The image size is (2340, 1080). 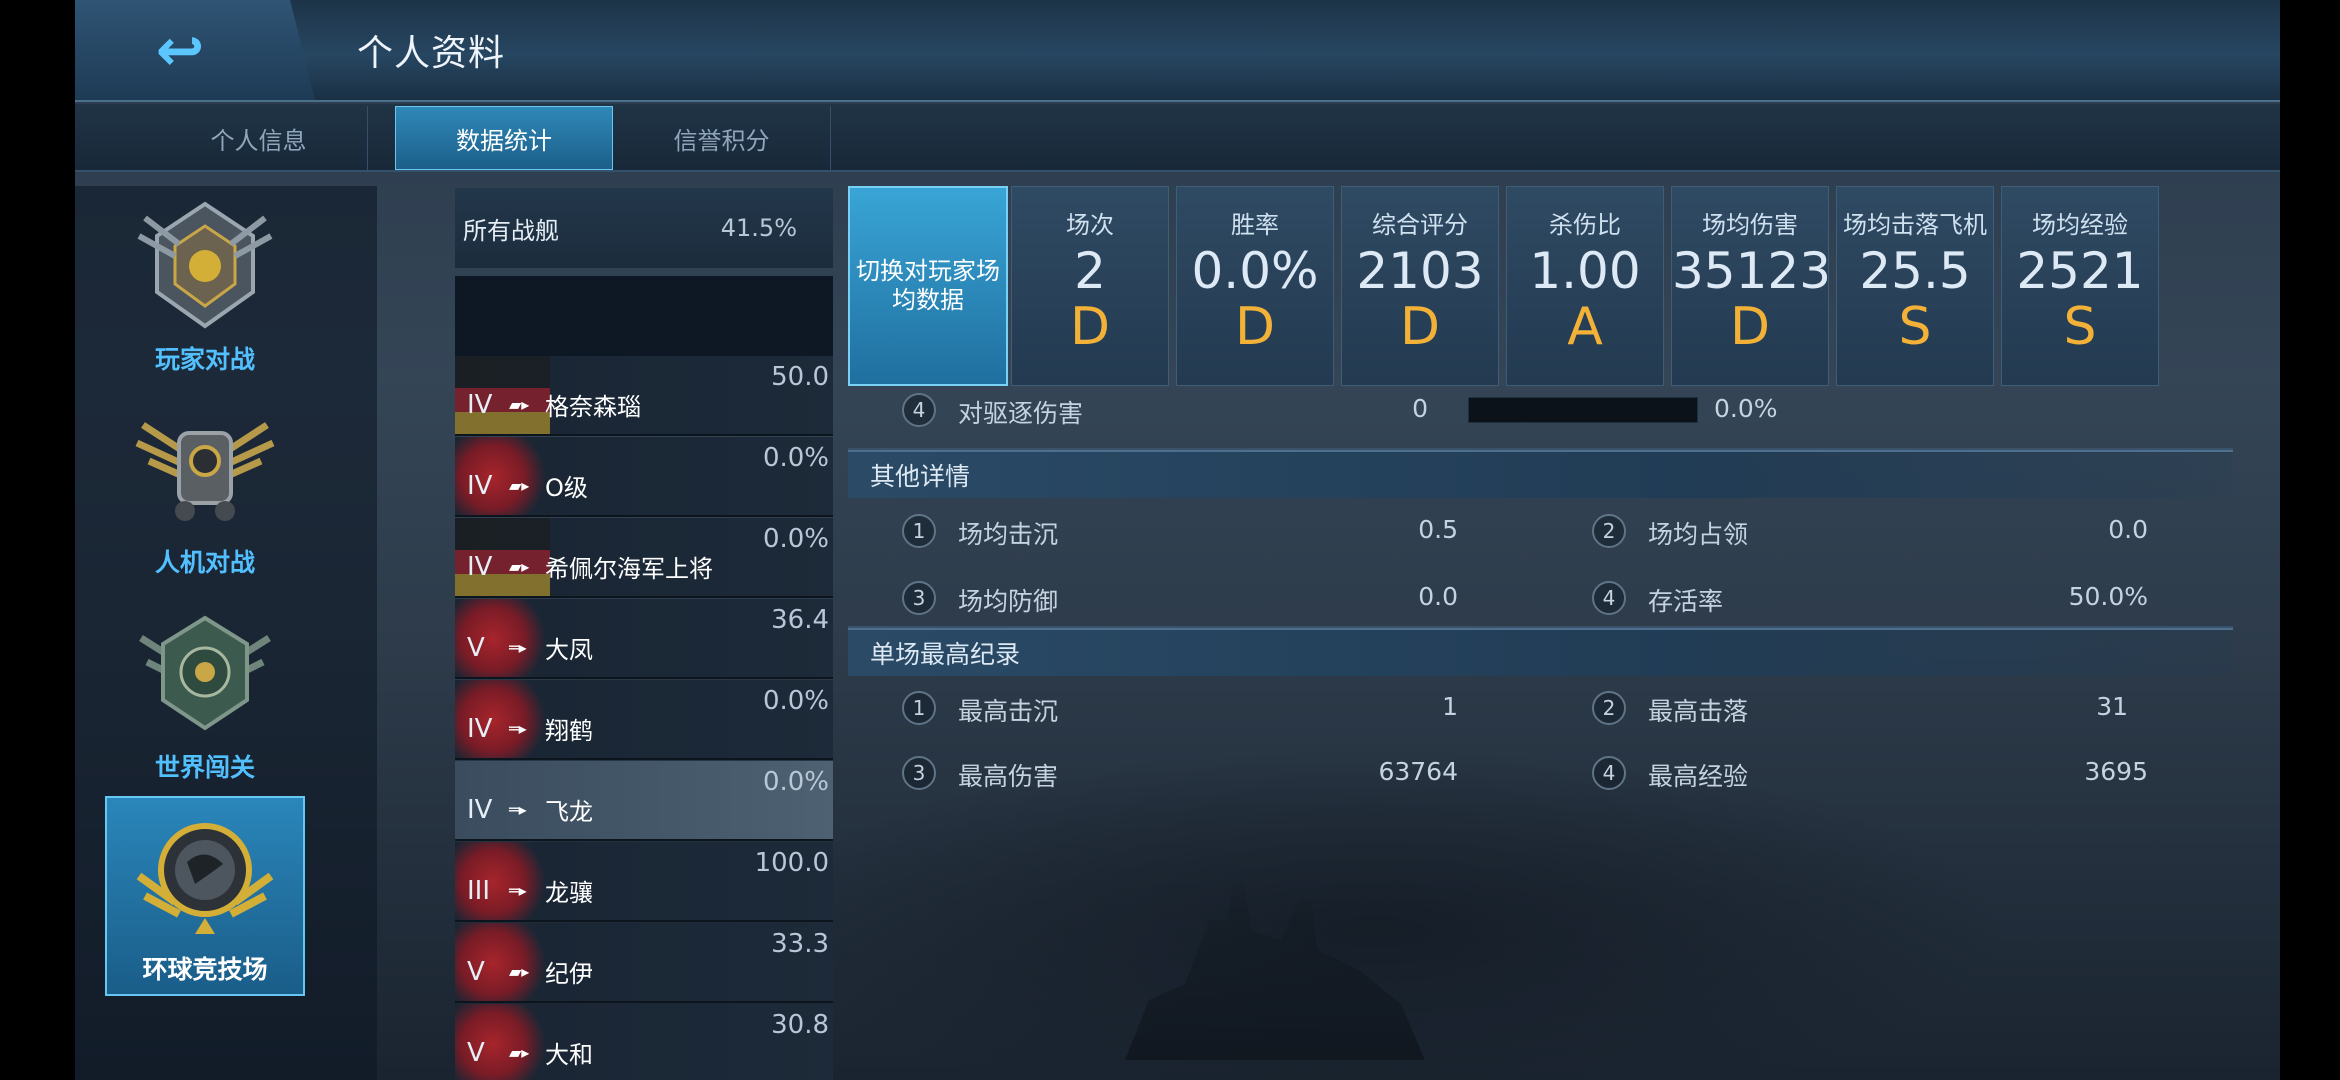 I want to click on stat-card-overall-rating: 综合评分 2103 D, so click(x=1420, y=286).